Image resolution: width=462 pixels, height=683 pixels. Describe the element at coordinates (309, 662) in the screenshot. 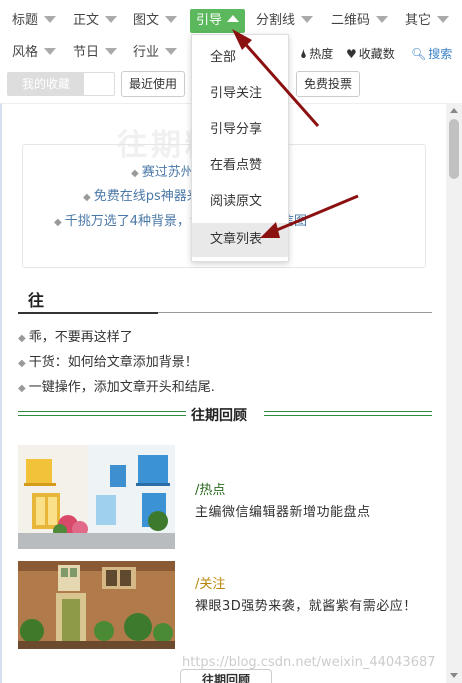

I see `watermark: https://blog.csdn.net/weixin_44043687` at that location.